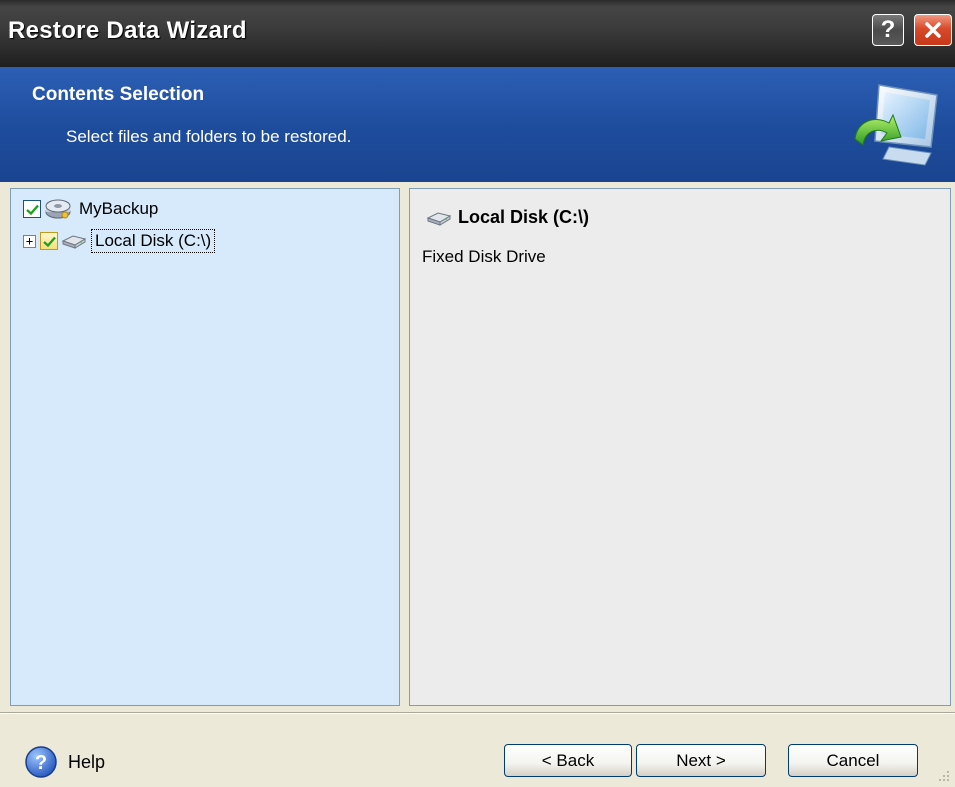 Image resolution: width=955 pixels, height=787 pixels. I want to click on details-description: Fixed Disk Drive, so click(484, 256).